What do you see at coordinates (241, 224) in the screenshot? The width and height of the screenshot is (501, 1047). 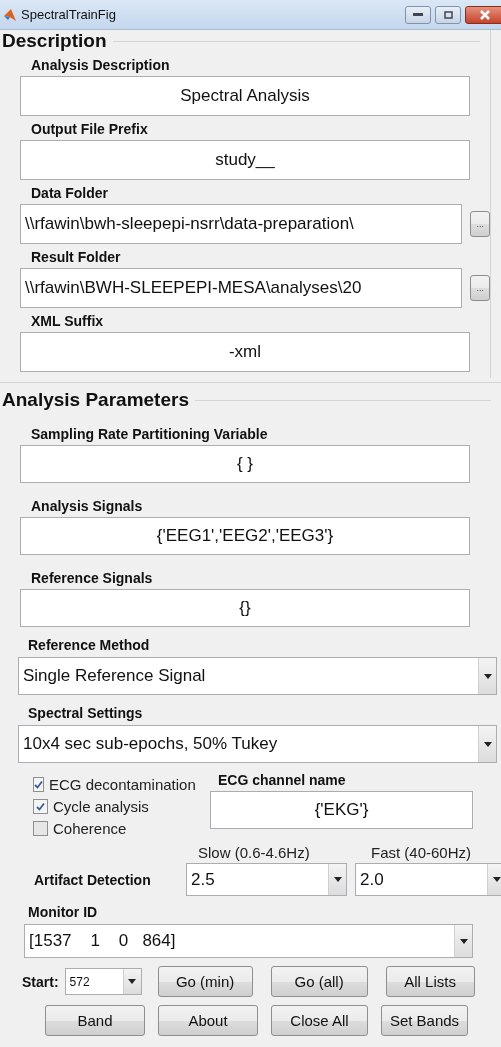 I see `text-field: \\rfawin\bwh-sleepepi-nsrr\data-preparation\` at bounding box center [241, 224].